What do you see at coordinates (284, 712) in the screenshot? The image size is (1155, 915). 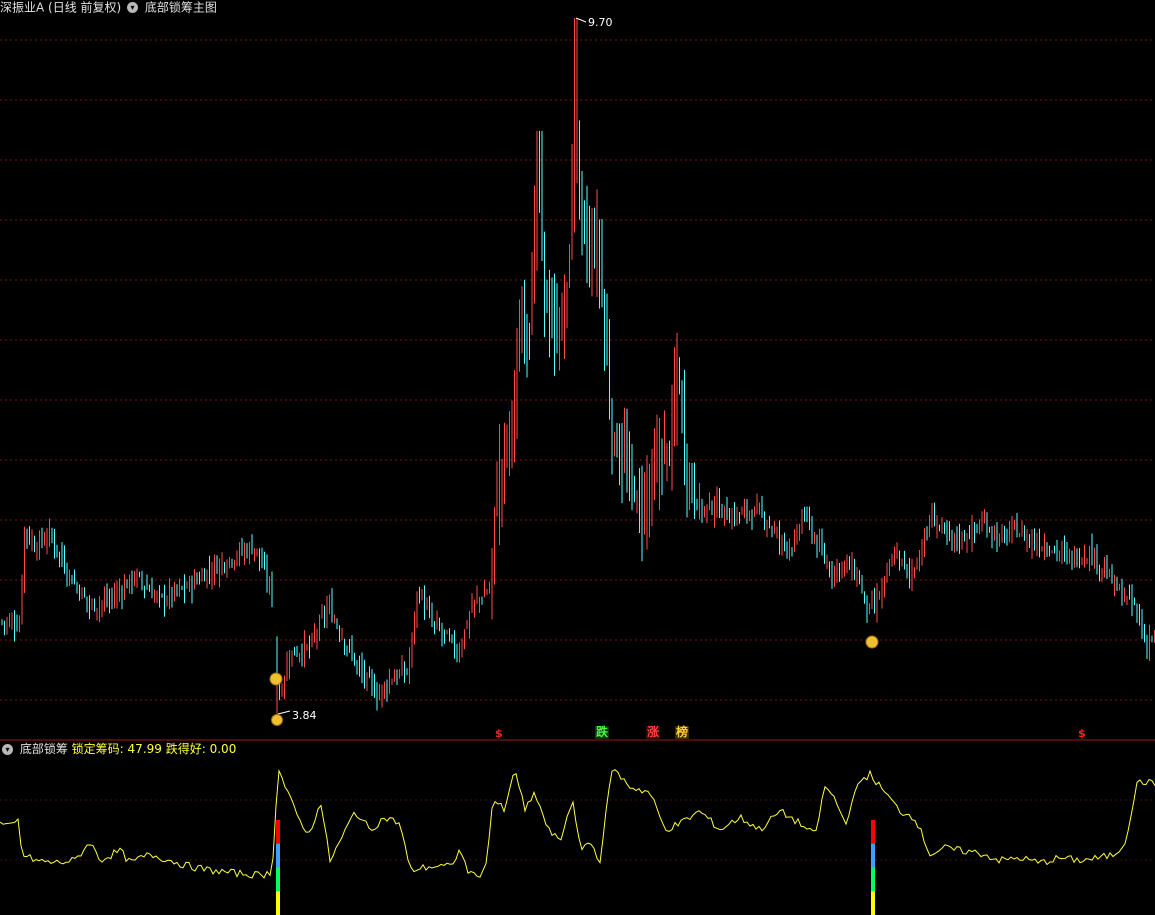 I see `low-marker` at bounding box center [284, 712].